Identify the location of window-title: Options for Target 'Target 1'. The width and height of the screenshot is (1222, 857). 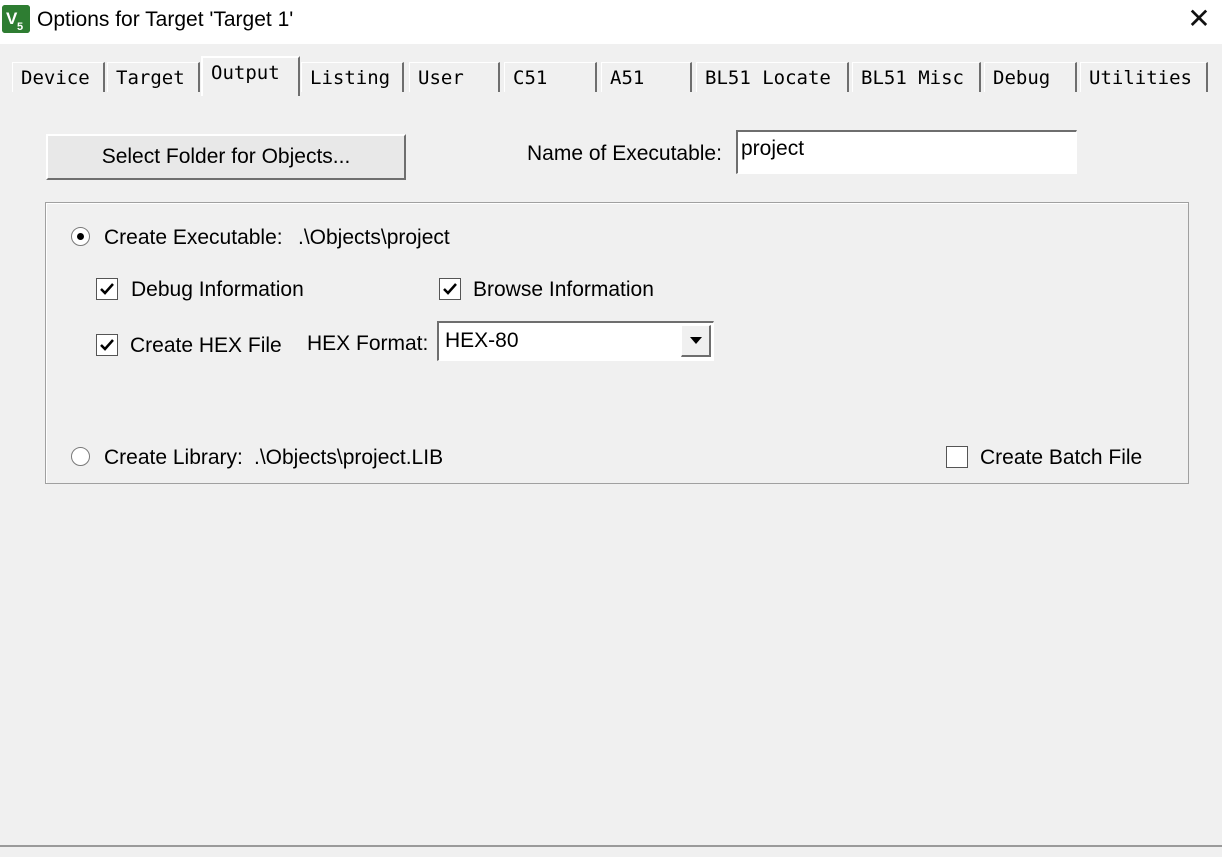
(165, 19).